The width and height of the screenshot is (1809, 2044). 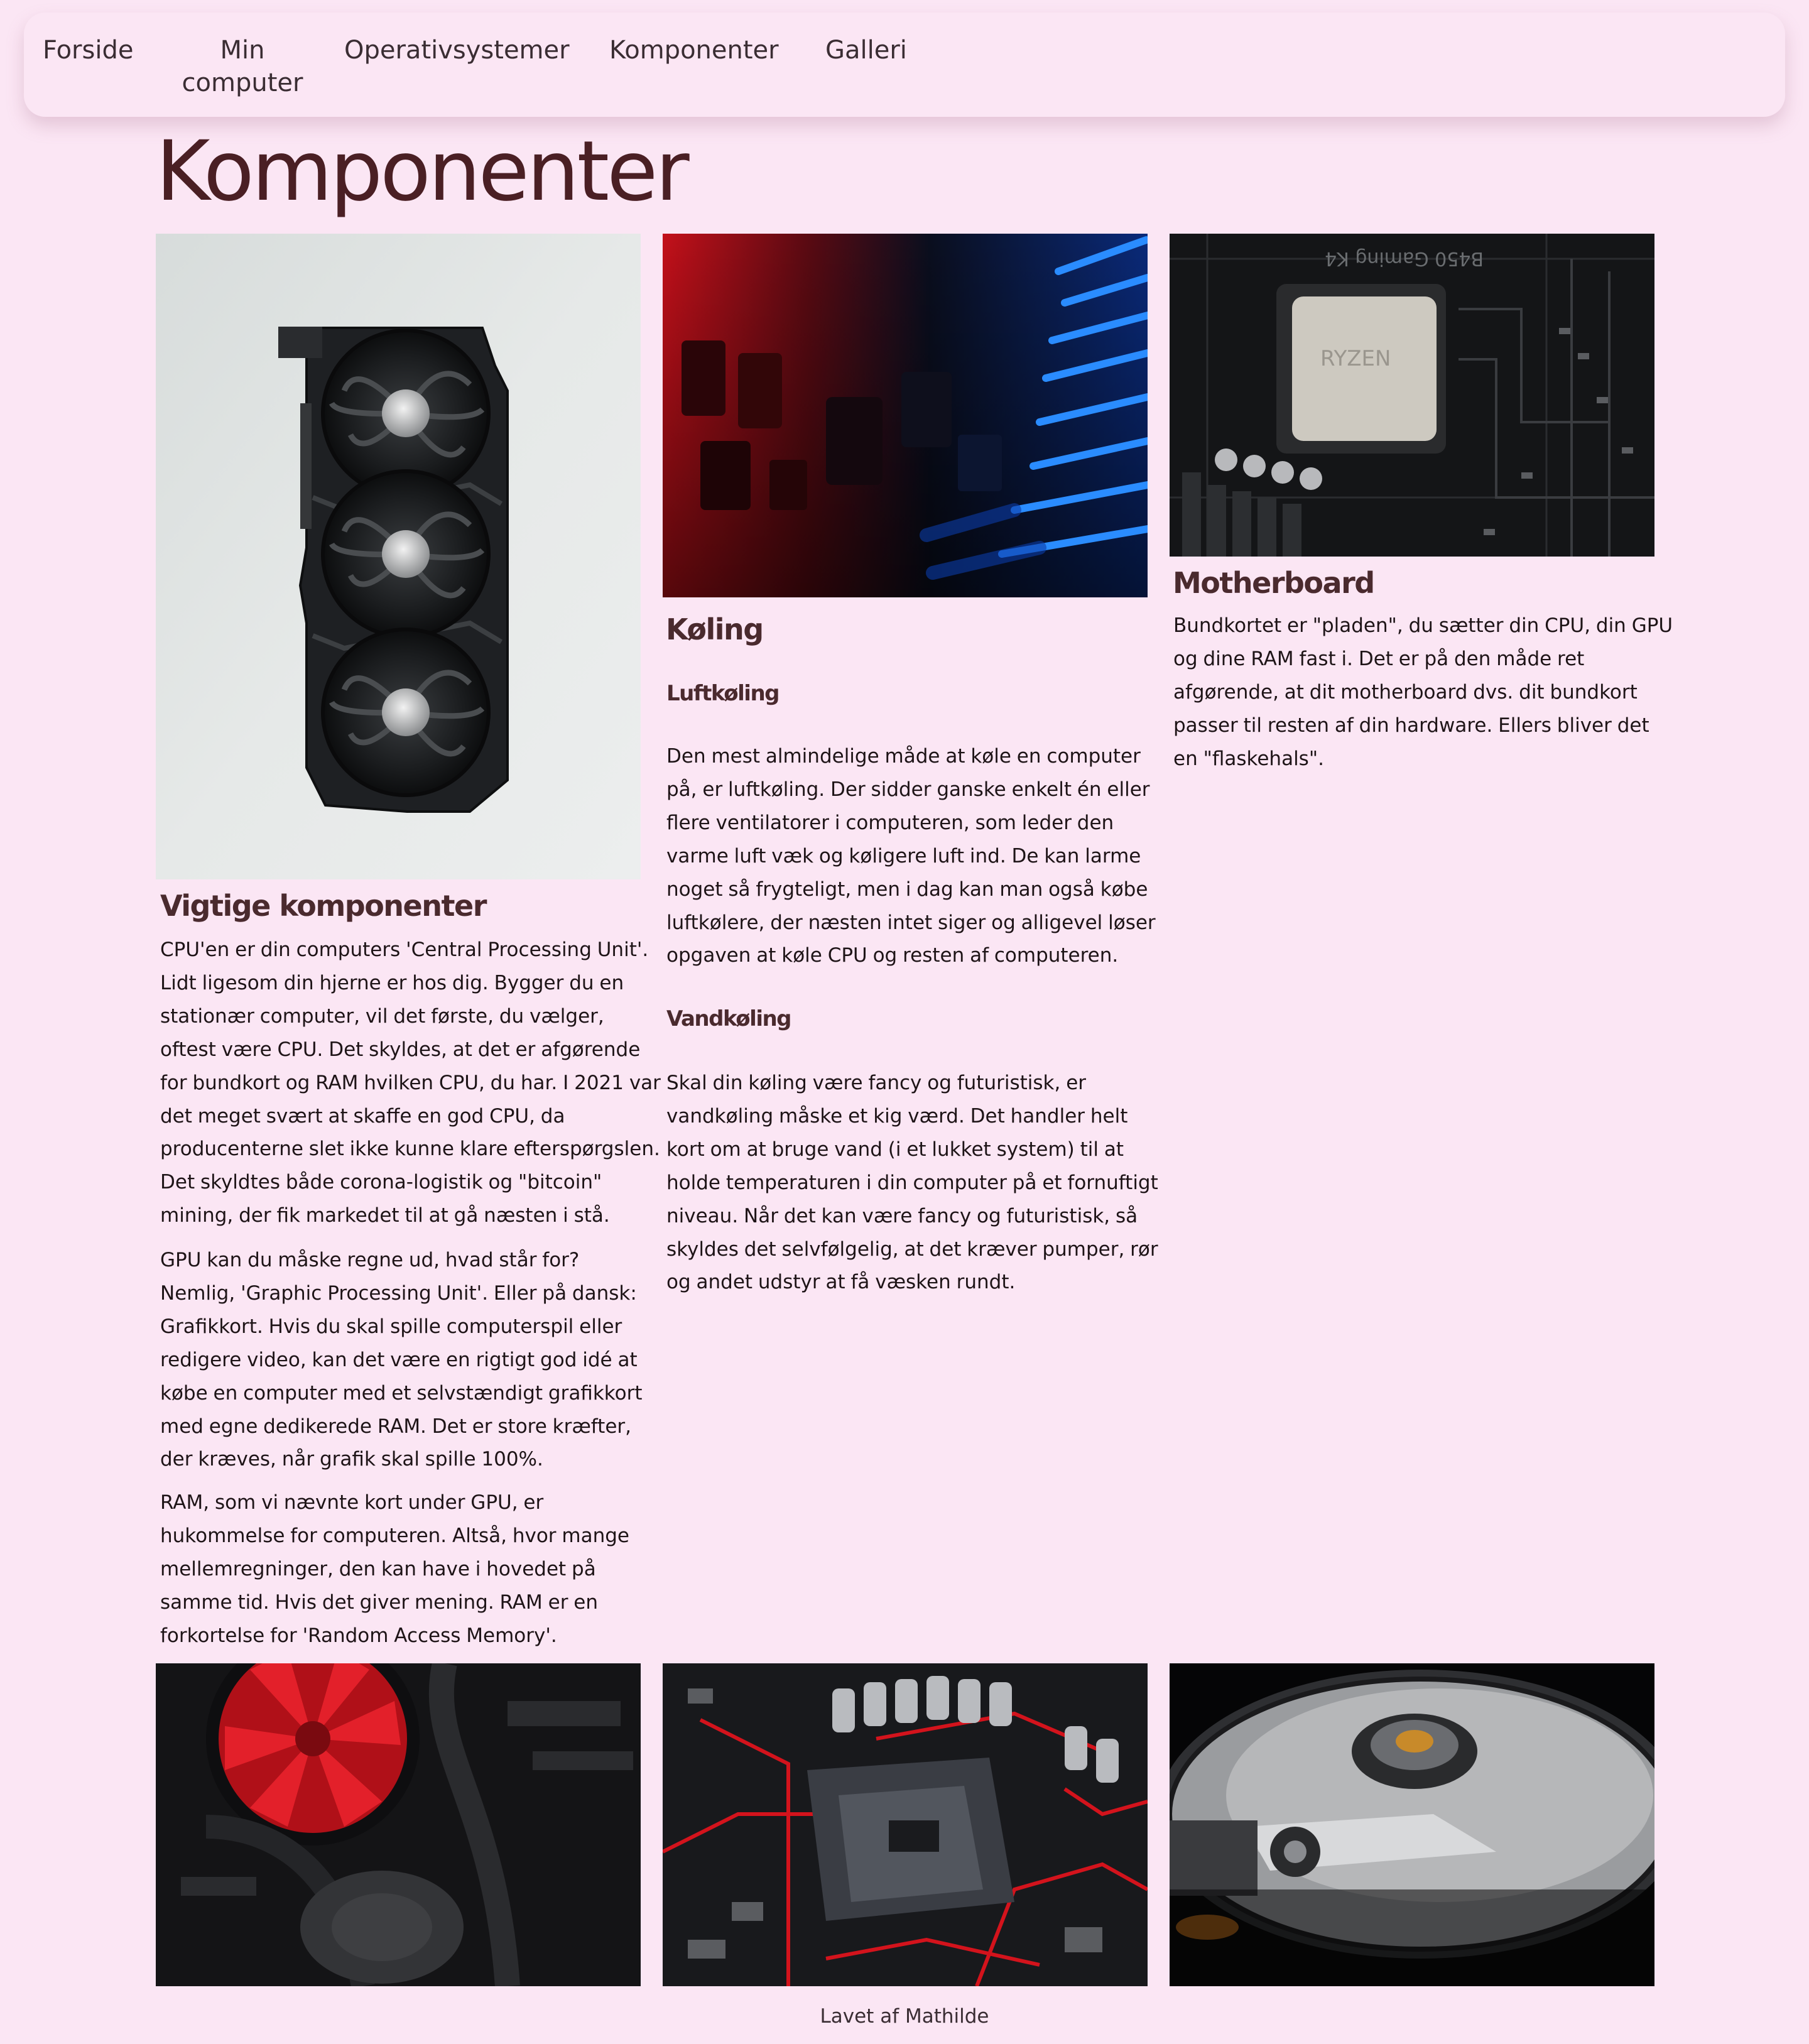 I want to click on cpu-label: RYZEN, so click(x=1356, y=358).